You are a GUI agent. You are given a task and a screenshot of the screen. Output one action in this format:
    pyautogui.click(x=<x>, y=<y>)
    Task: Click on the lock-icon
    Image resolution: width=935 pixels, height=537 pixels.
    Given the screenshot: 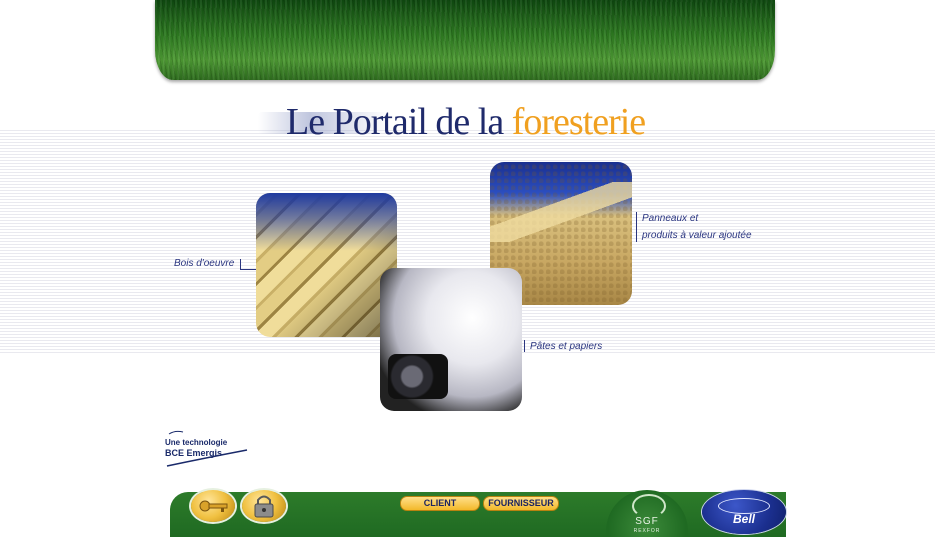 What is the action you would take?
    pyautogui.click(x=264, y=506)
    